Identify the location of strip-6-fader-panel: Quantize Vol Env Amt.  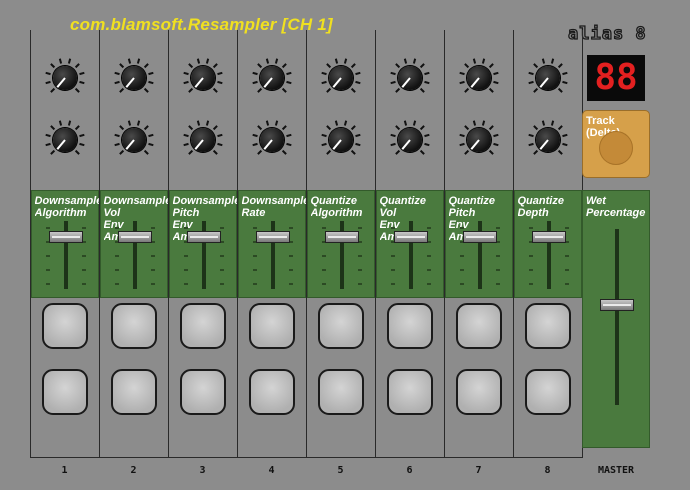
(409, 244).